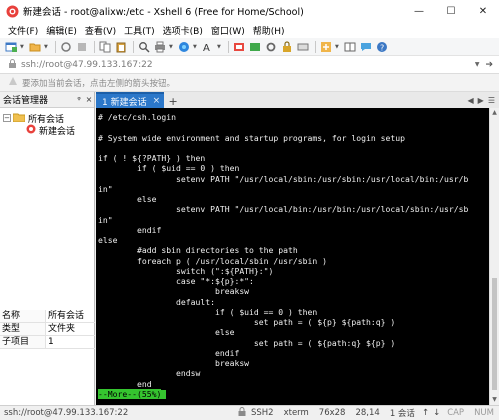 The width and height of the screenshot is (499, 420). What do you see at coordinates (302, 46) in the screenshot?
I see `keyboard-icon` at bounding box center [302, 46].